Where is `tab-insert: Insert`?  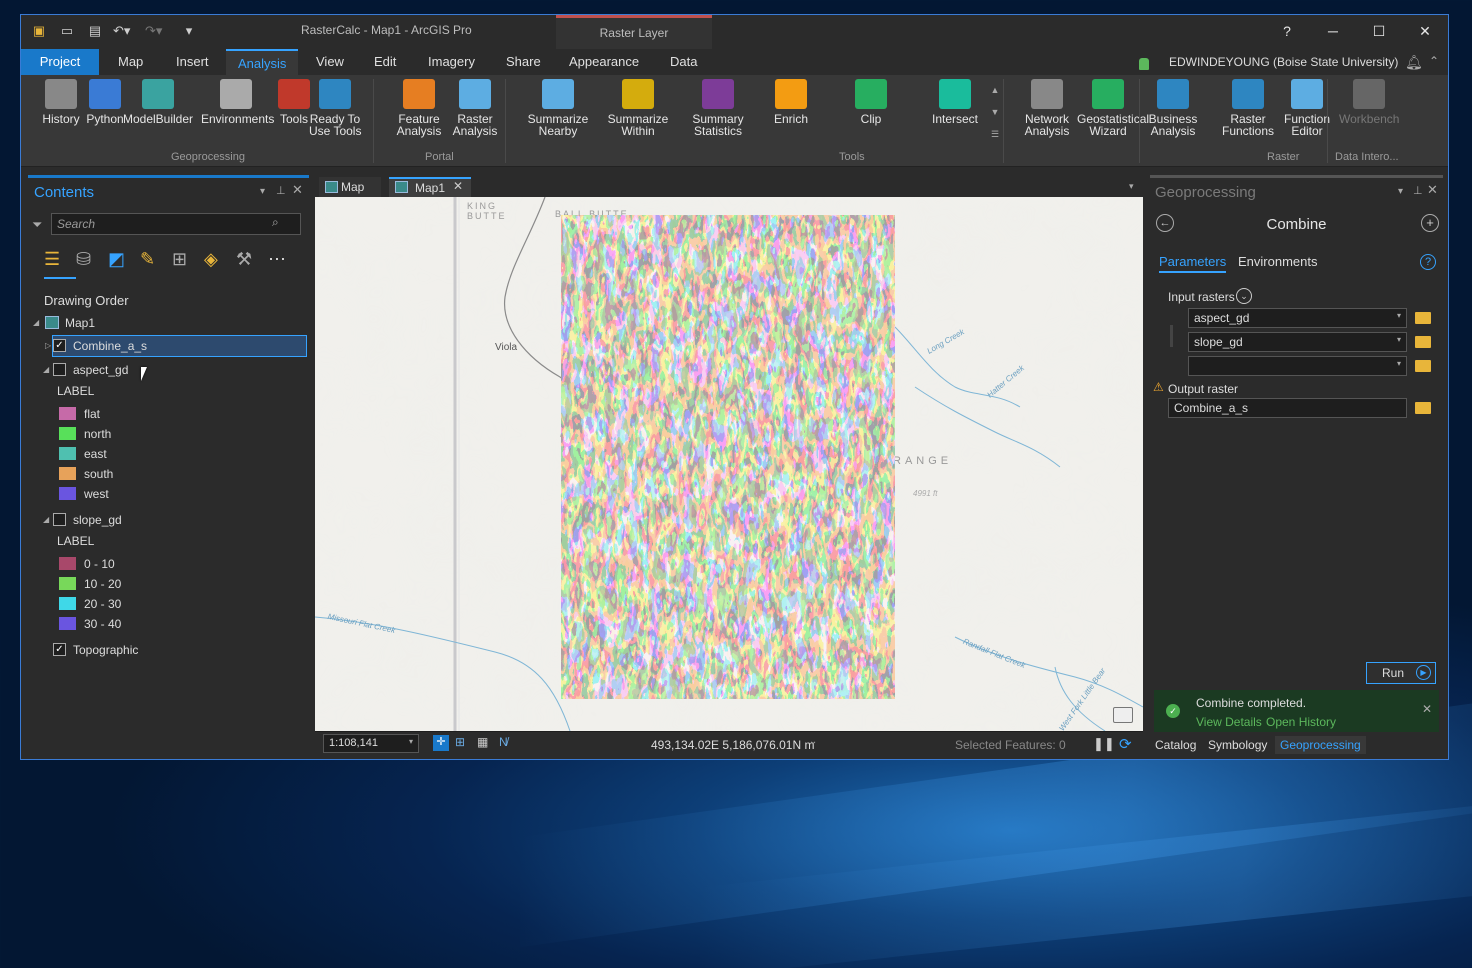 tab-insert: Insert is located at coordinates (192, 62).